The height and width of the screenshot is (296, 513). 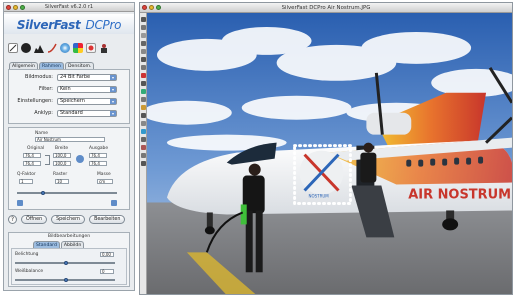 What do you see at coordinates (65, 89) in the screenshot?
I see `filter-value: Kein` at bounding box center [65, 89].